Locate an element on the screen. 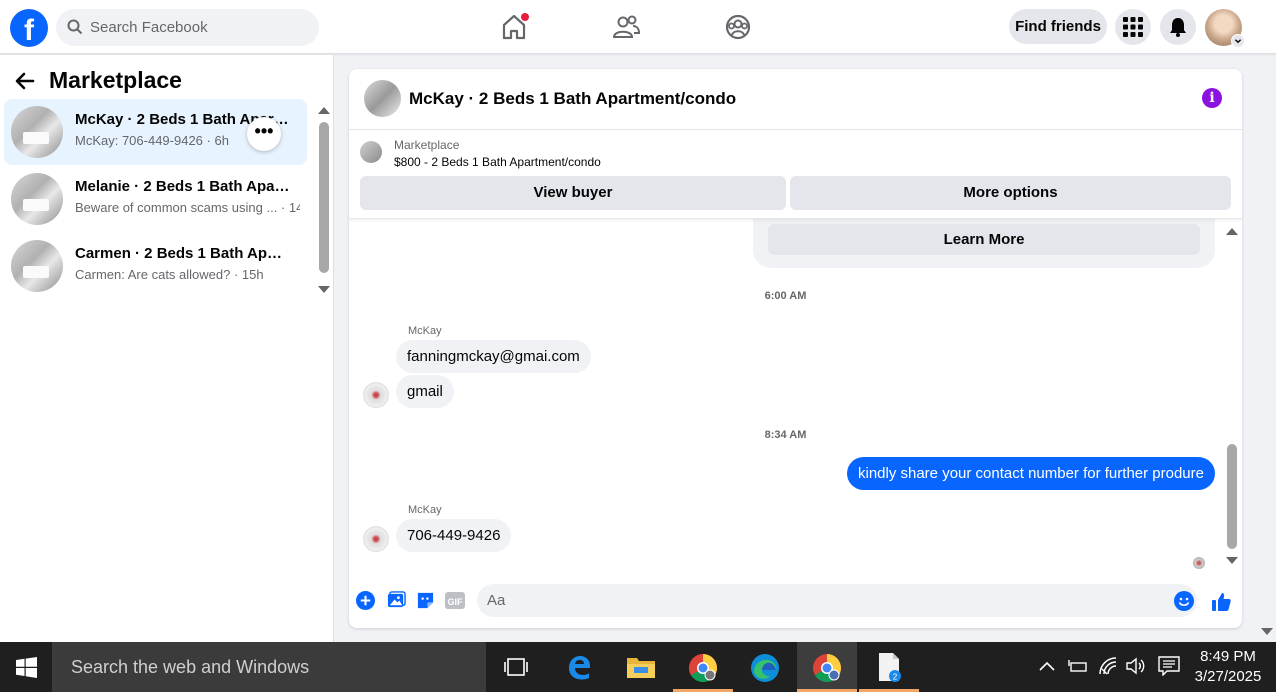  bell-icon is located at coordinates (1178, 27).